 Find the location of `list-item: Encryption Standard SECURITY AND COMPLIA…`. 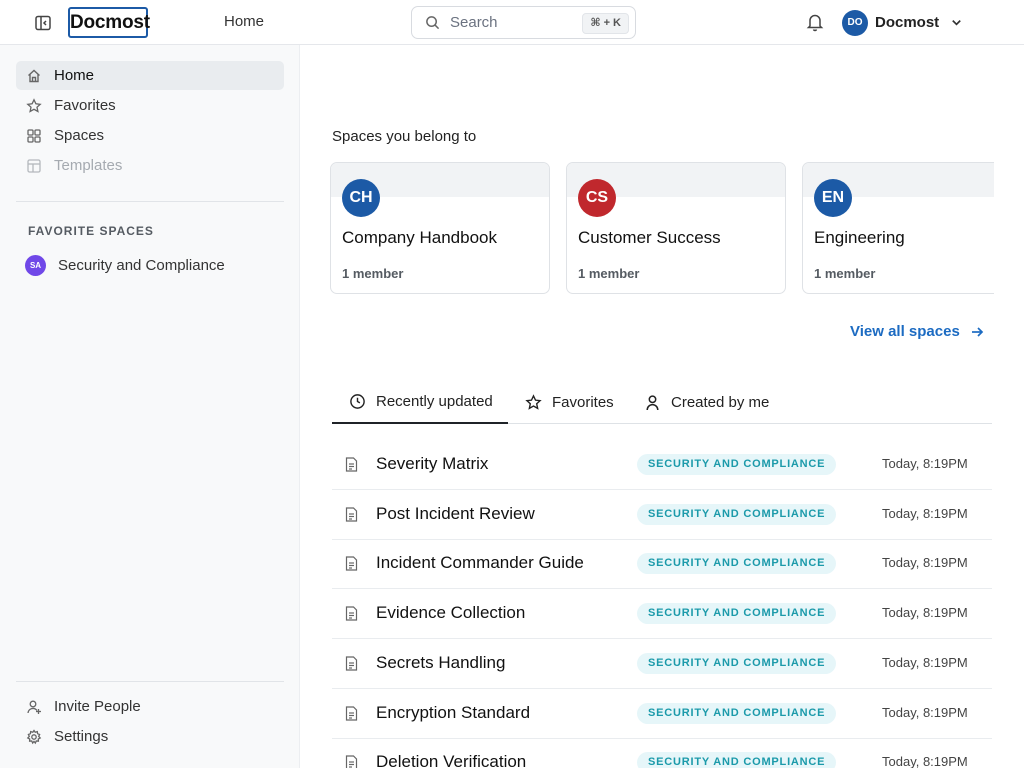

list-item: Encryption Standard SECURITY AND COMPLIA… is located at coordinates (662, 714).